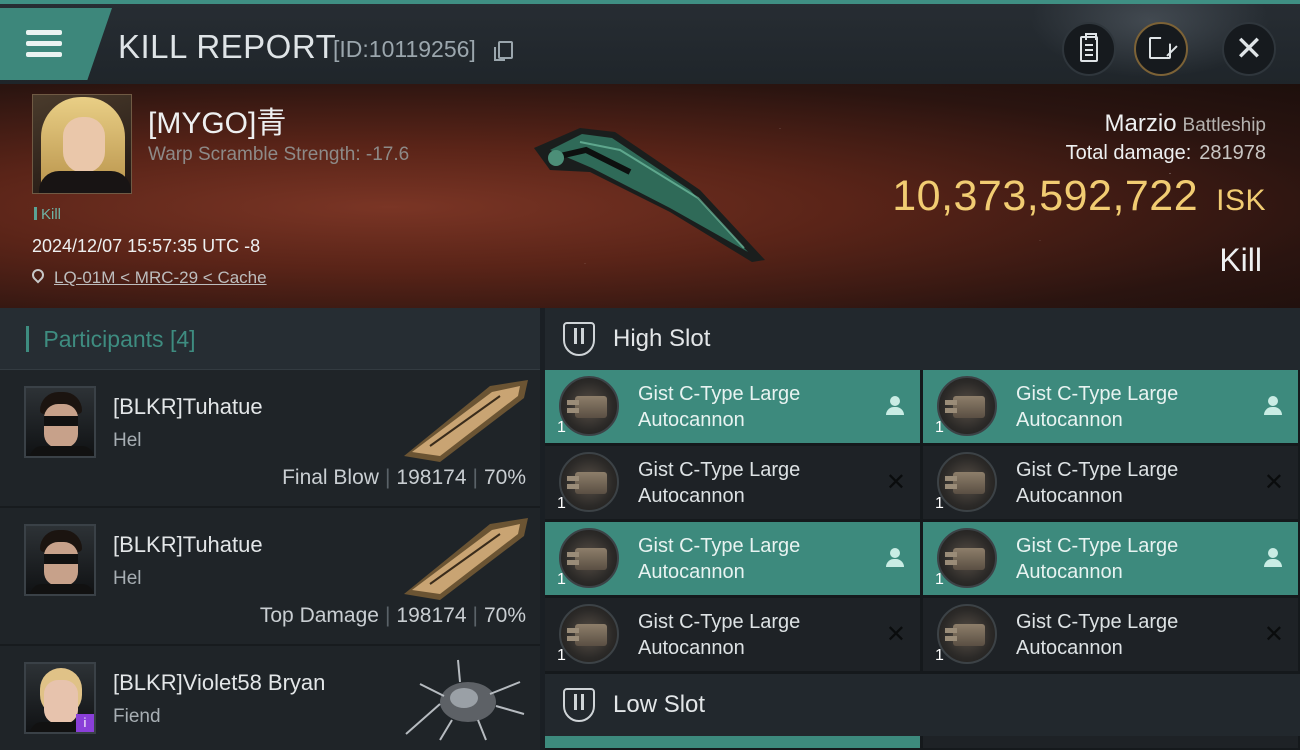 This screenshot has width=1300, height=750. Describe the element at coordinates (1240, 260) in the screenshot. I see `result-label: Kill` at that location.